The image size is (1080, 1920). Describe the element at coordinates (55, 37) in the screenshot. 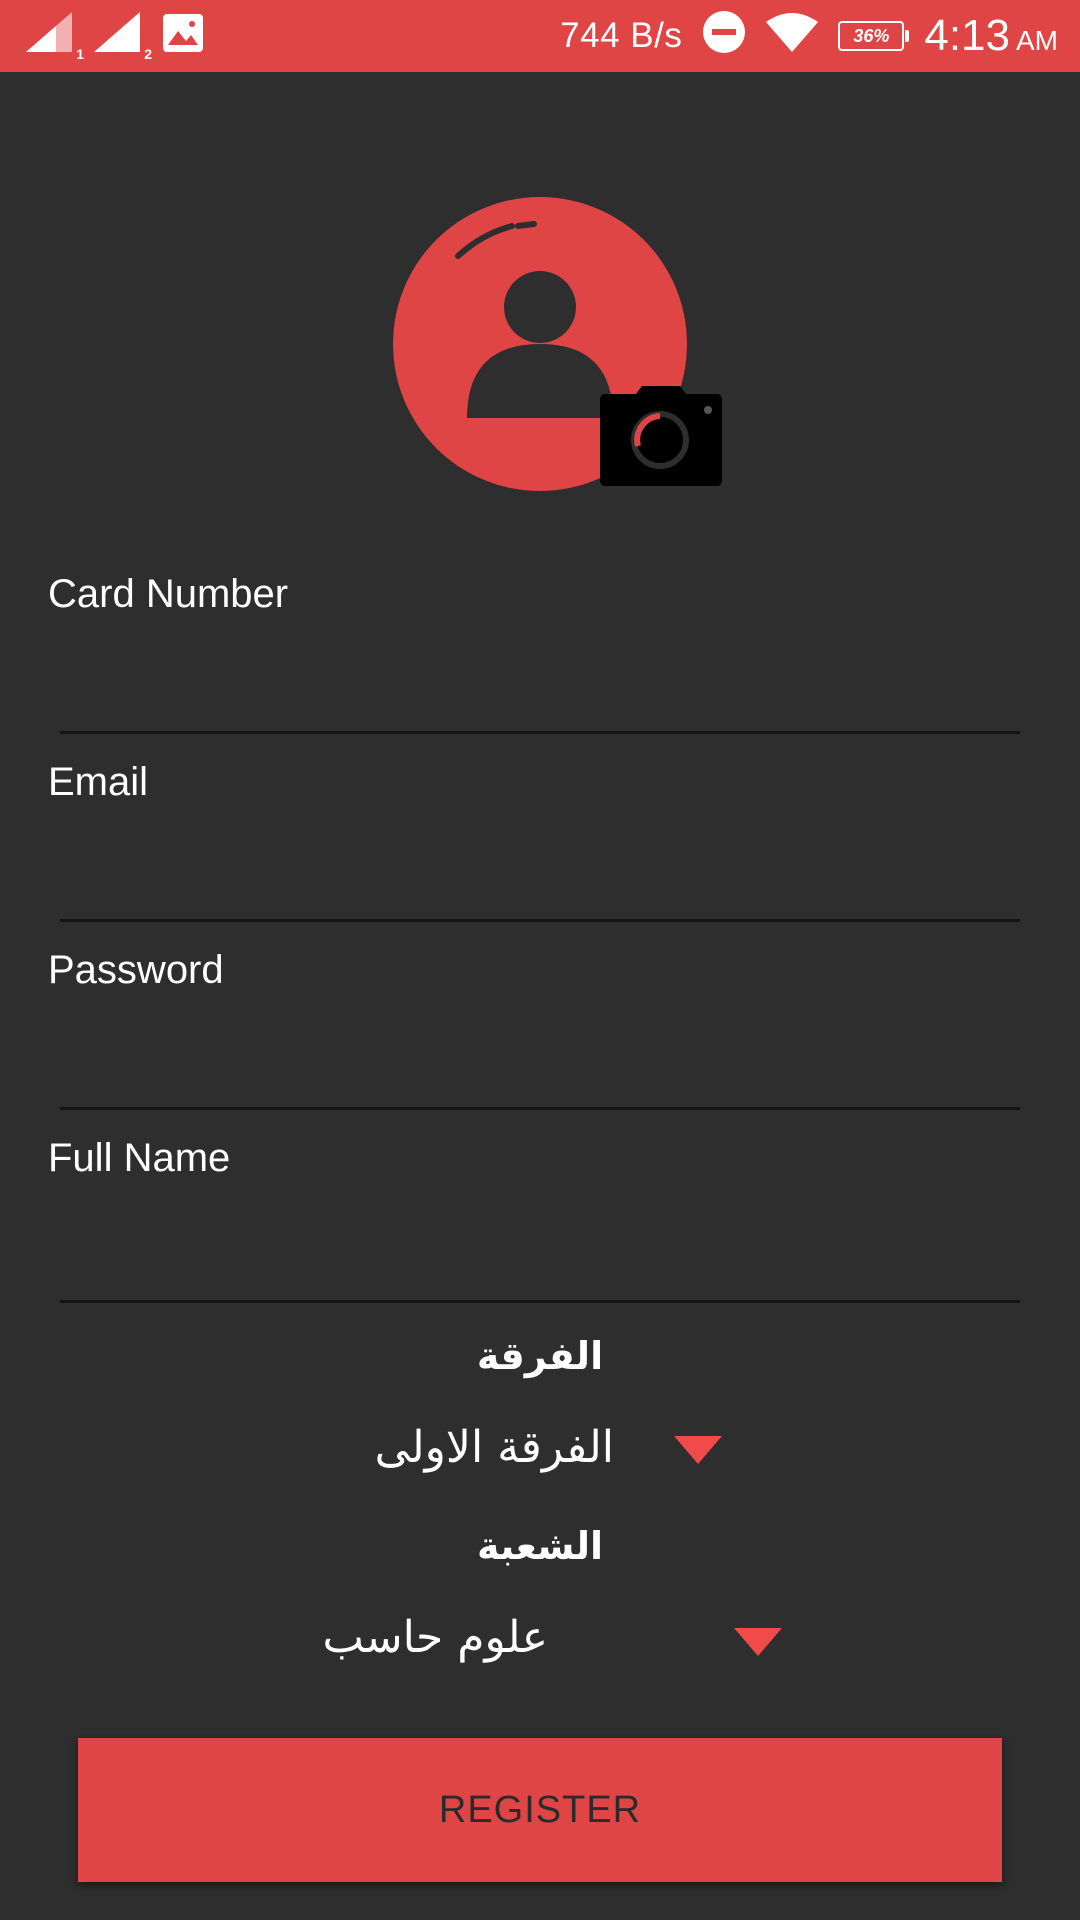

I see `signal-sim1-icon: 1` at that location.